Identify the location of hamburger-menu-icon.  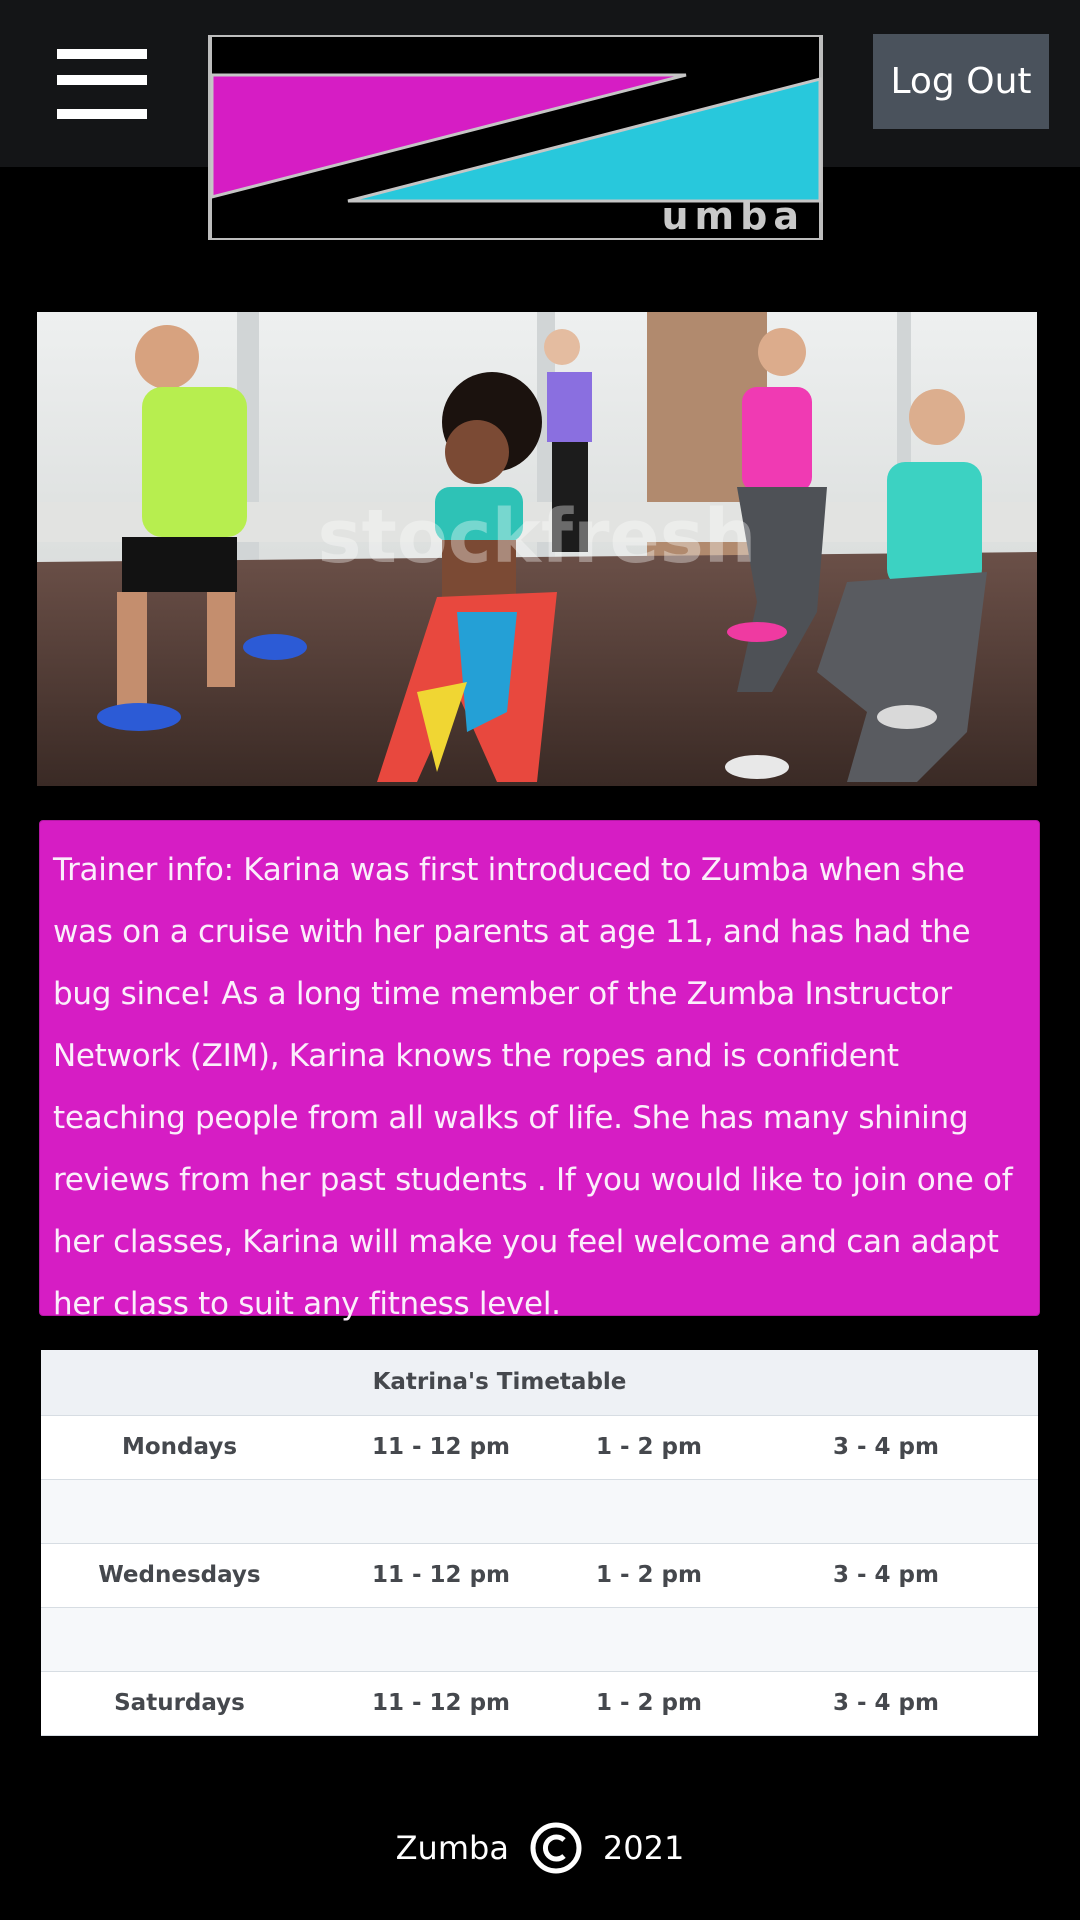
(102, 84).